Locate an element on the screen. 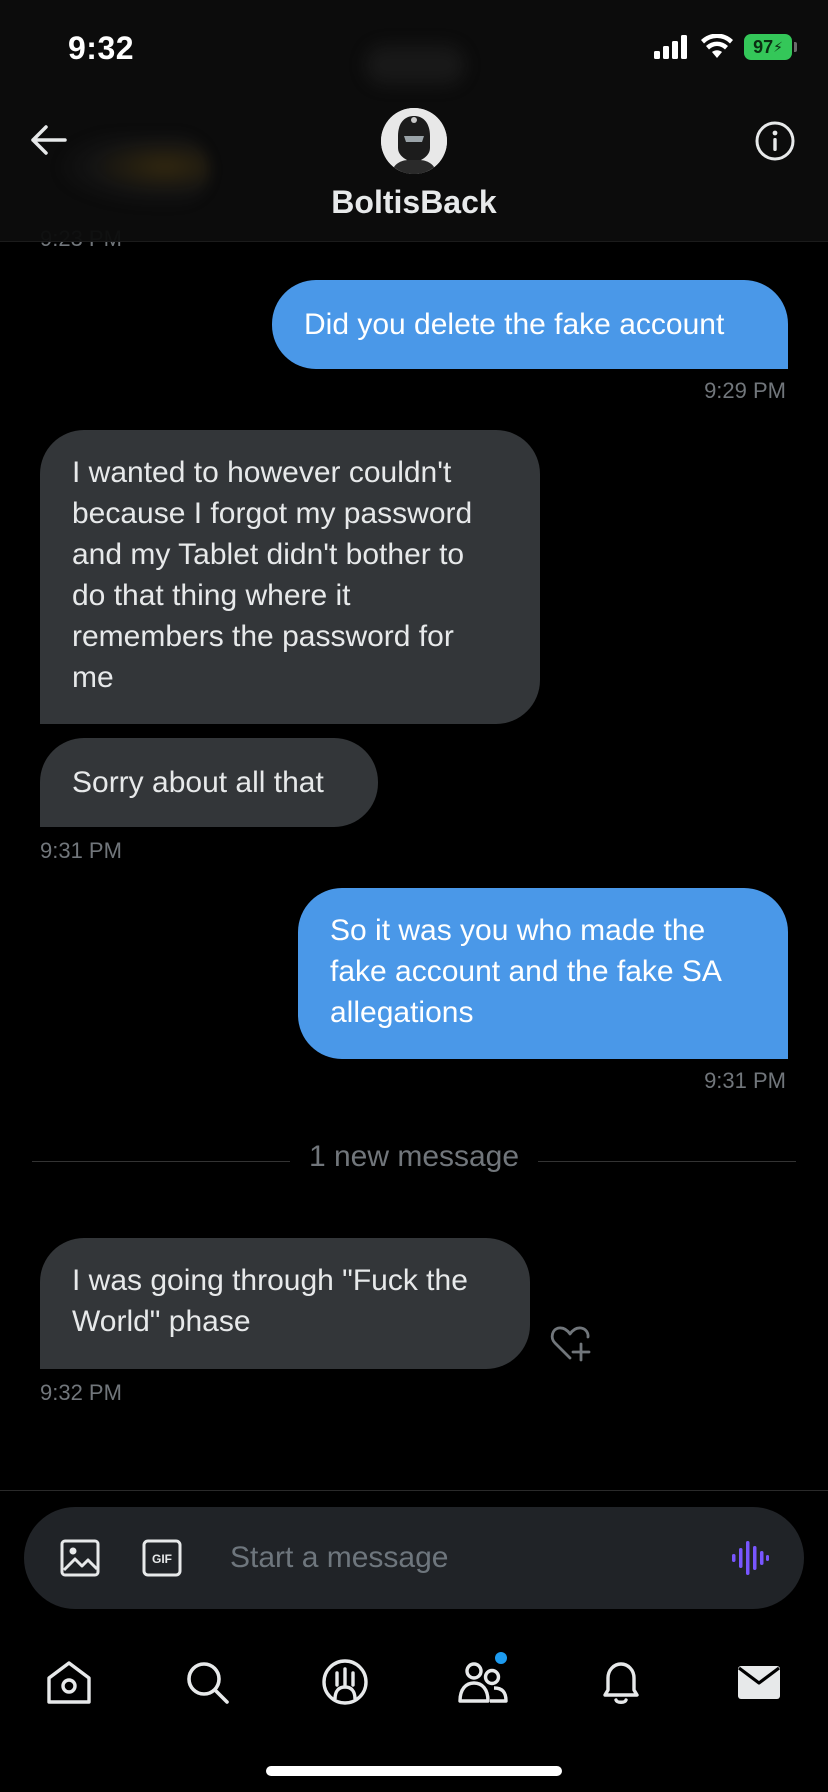  add-image-button is located at coordinates (80, 1558).